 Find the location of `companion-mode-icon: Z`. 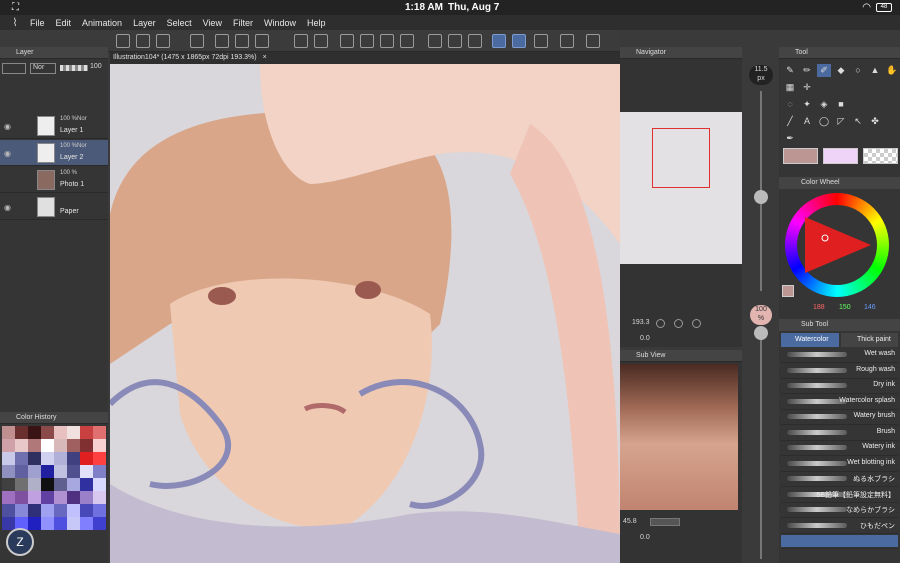

companion-mode-icon: Z is located at coordinates (20, 542).